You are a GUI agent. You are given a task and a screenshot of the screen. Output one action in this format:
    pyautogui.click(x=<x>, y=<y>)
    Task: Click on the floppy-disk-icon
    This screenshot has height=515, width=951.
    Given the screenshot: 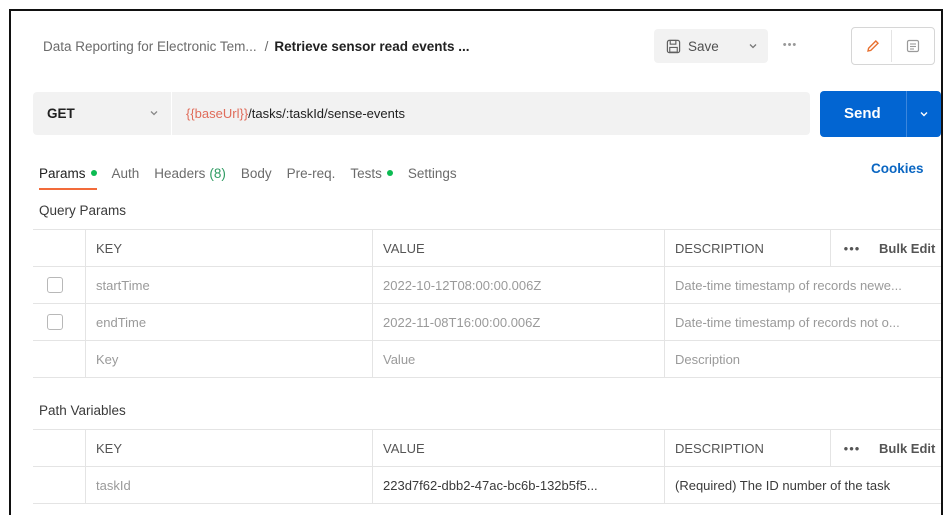 What is the action you would take?
    pyautogui.click(x=673, y=46)
    